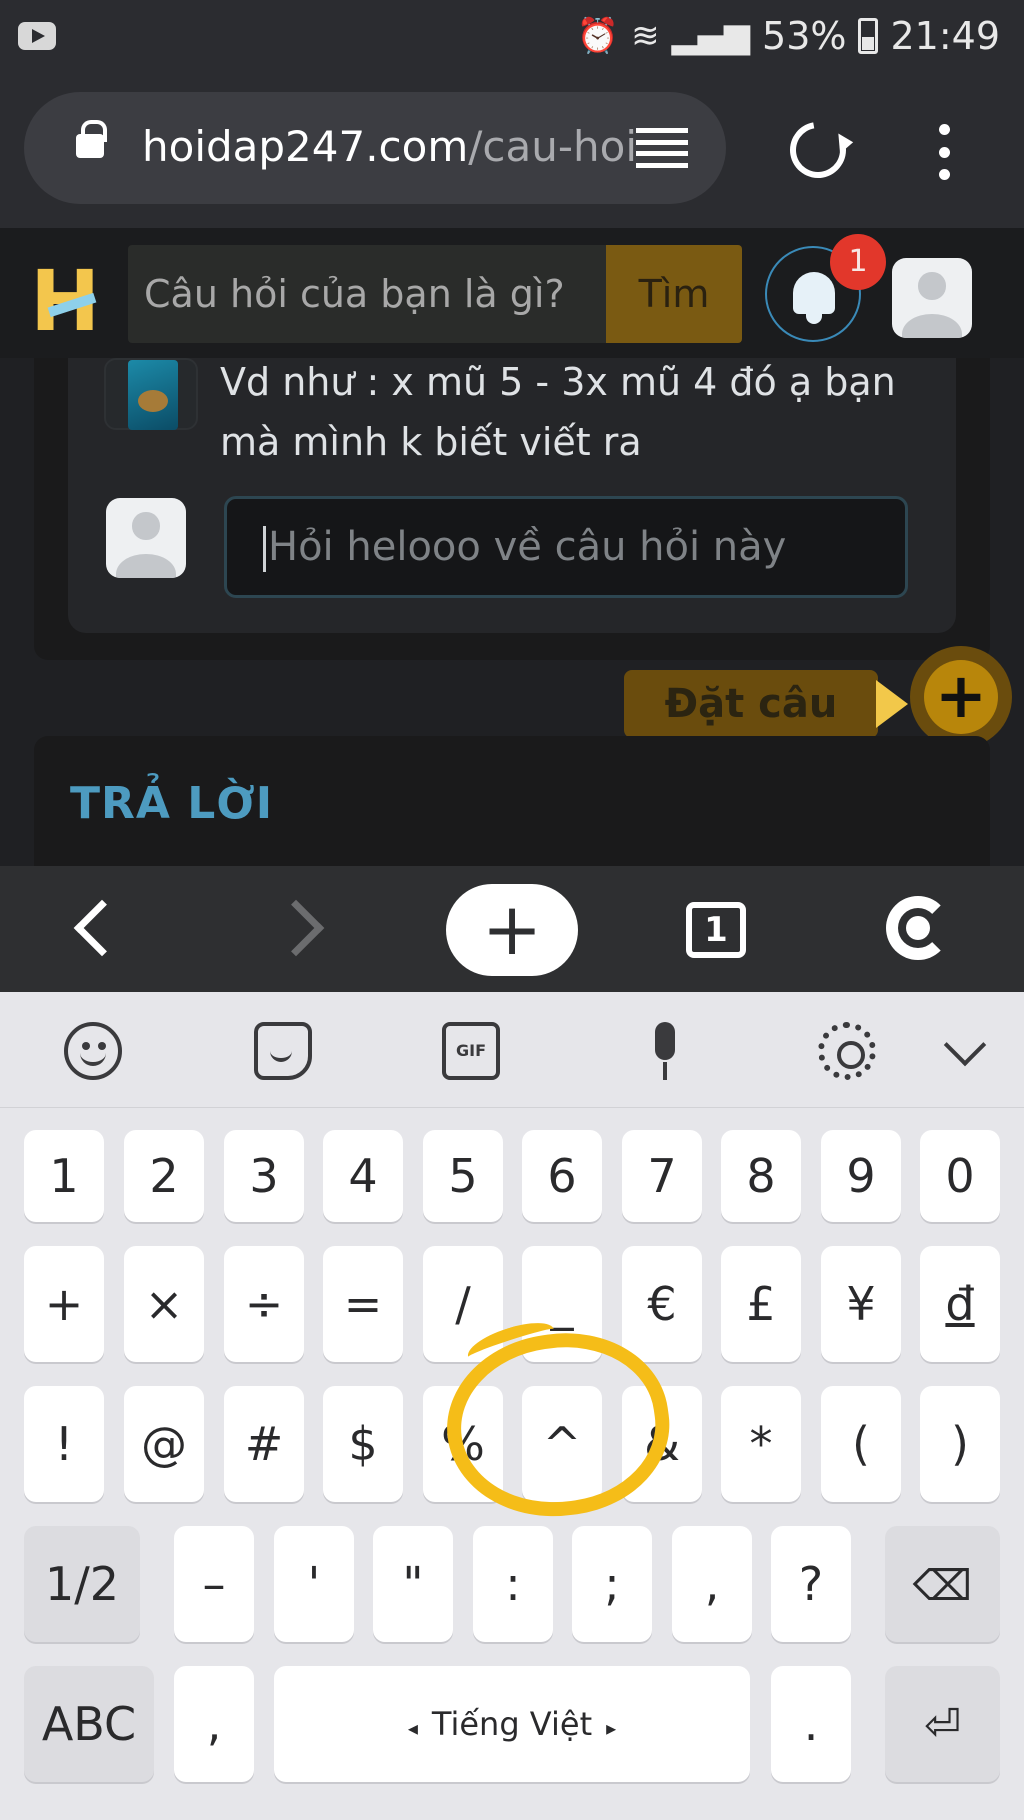  What do you see at coordinates (214, 1584) in the screenshot?
I see `key-dash: –` at bounding box center [214, 1584].